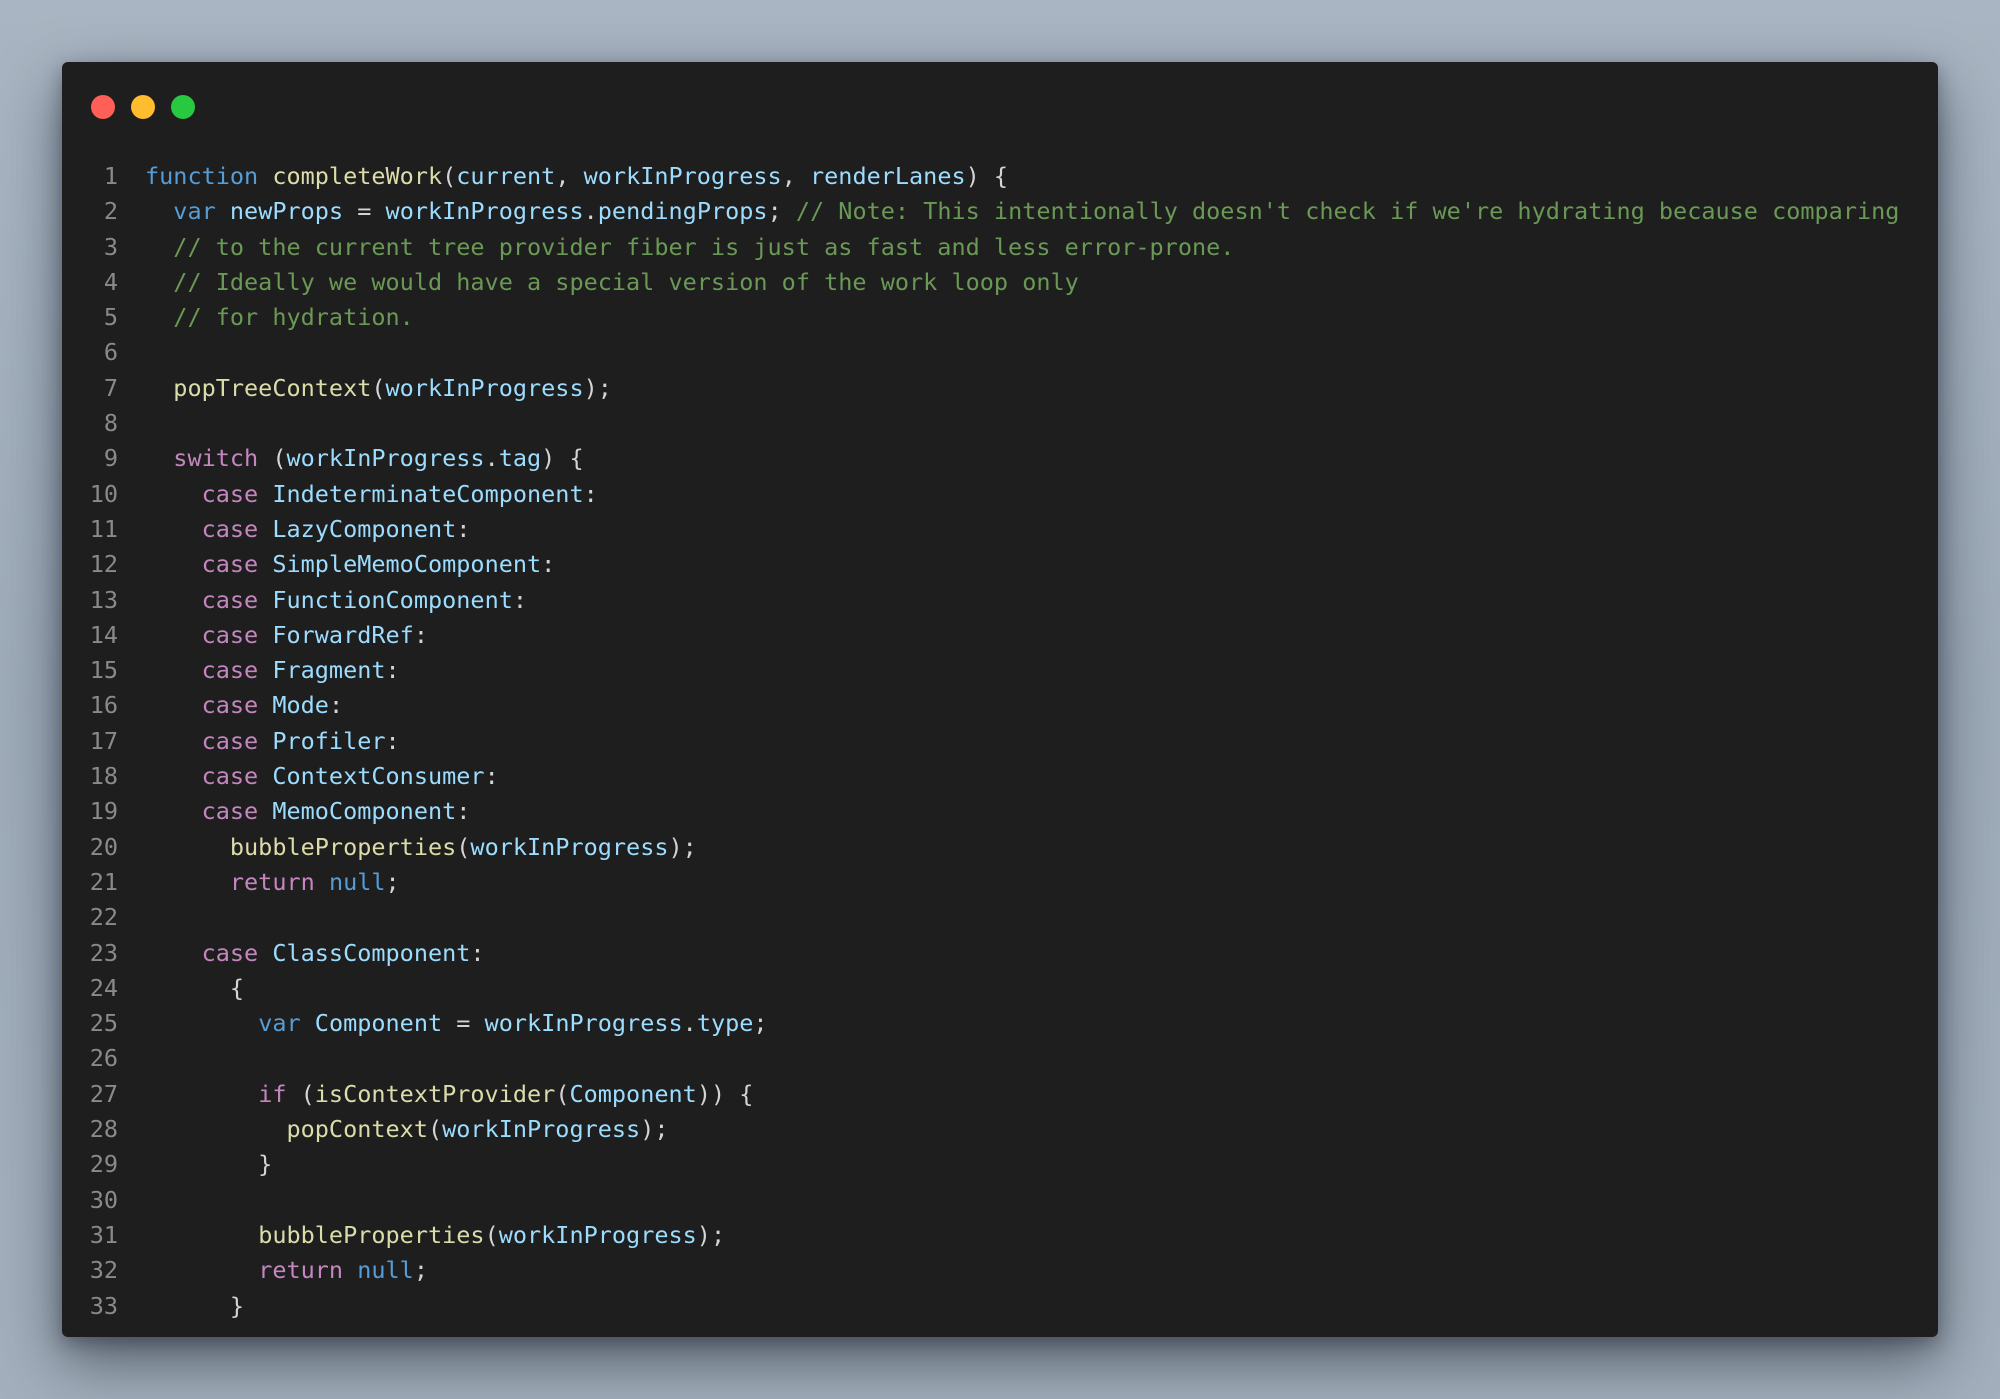 The width and height of the screenshot is (2000, 1399). I want to click on line-code: case MemoComponent:, so click(308, 811).